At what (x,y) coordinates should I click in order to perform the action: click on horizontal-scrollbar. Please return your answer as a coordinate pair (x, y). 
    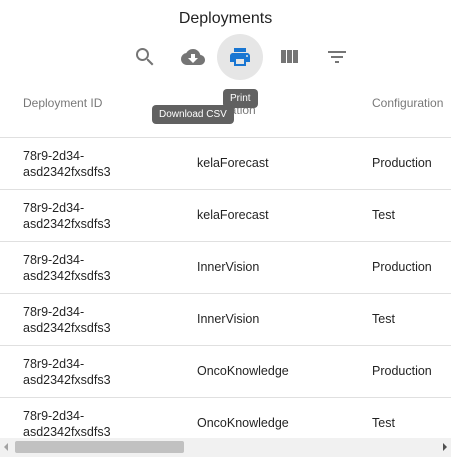
    Looking at the image, I should click on (225, 447).